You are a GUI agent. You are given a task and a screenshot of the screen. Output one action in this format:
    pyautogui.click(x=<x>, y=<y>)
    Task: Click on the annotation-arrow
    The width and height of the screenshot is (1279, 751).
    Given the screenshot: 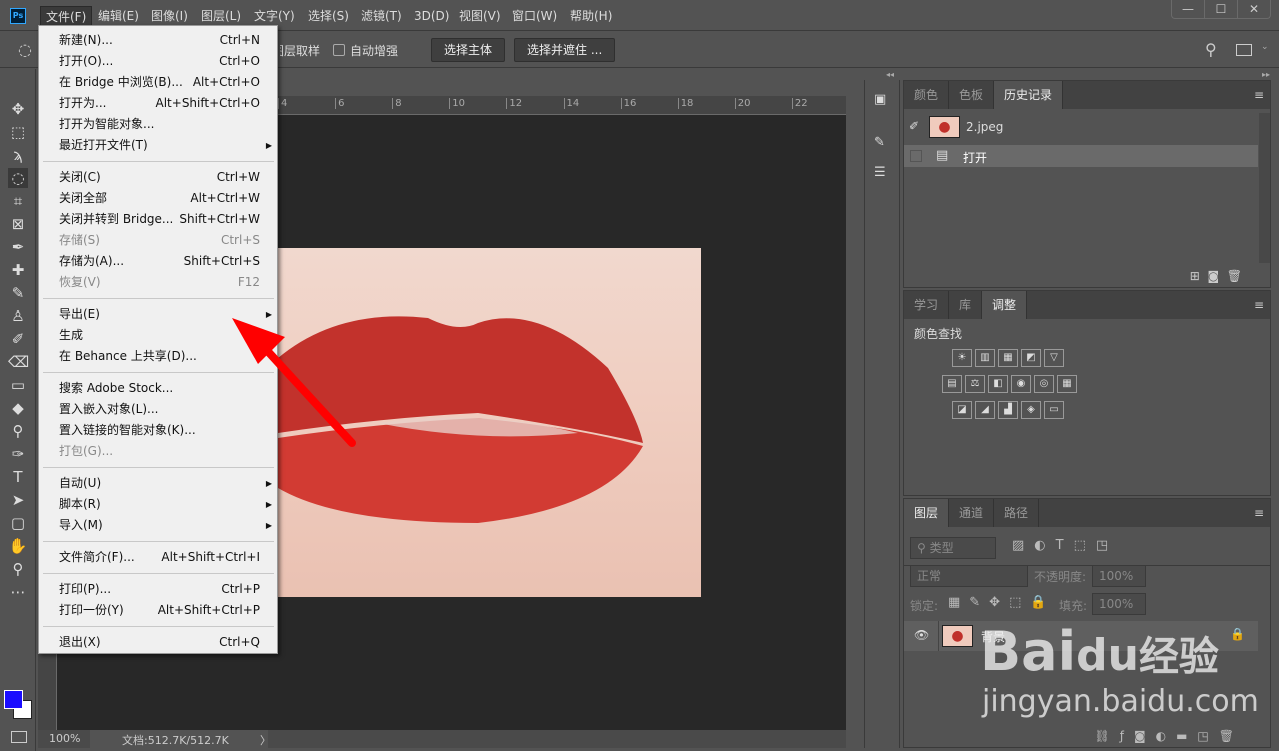 What is the action you would take?
    pyautogui.click(x=294, y=382)
    